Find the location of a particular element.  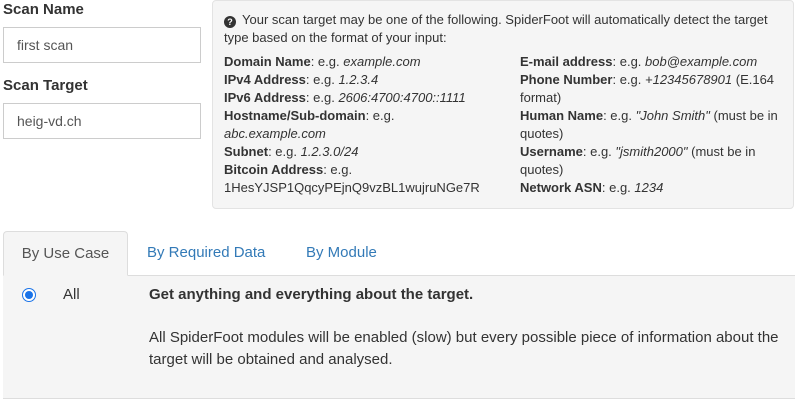

target-type-entry: Domain Name: e.g. example.com is located at coordinates (322, 61).